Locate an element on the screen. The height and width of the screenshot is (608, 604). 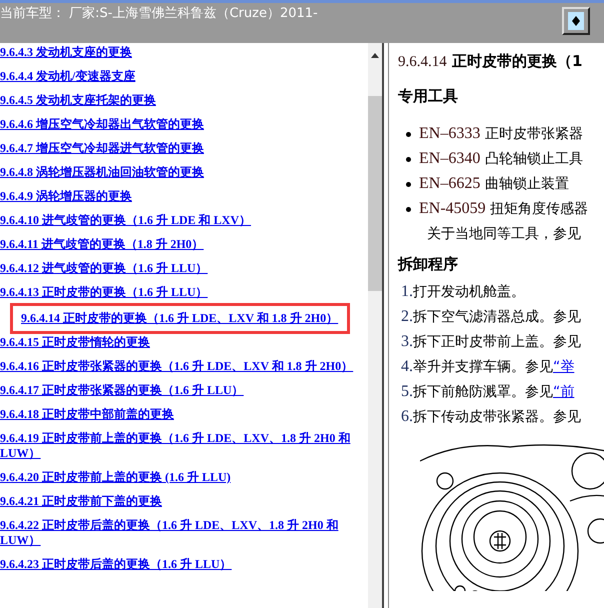
tool-item: EN-45059 扭矩角度传感器 is located at coordinates (503, 209).